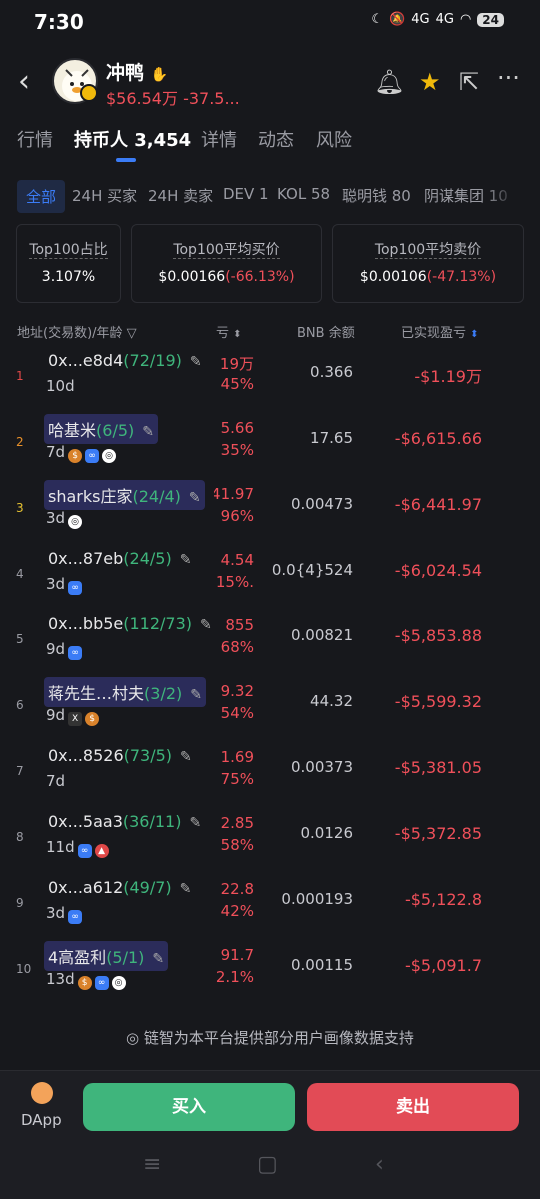  I want to click on holder-bnb-balance: 0.366, so click(331, 372).